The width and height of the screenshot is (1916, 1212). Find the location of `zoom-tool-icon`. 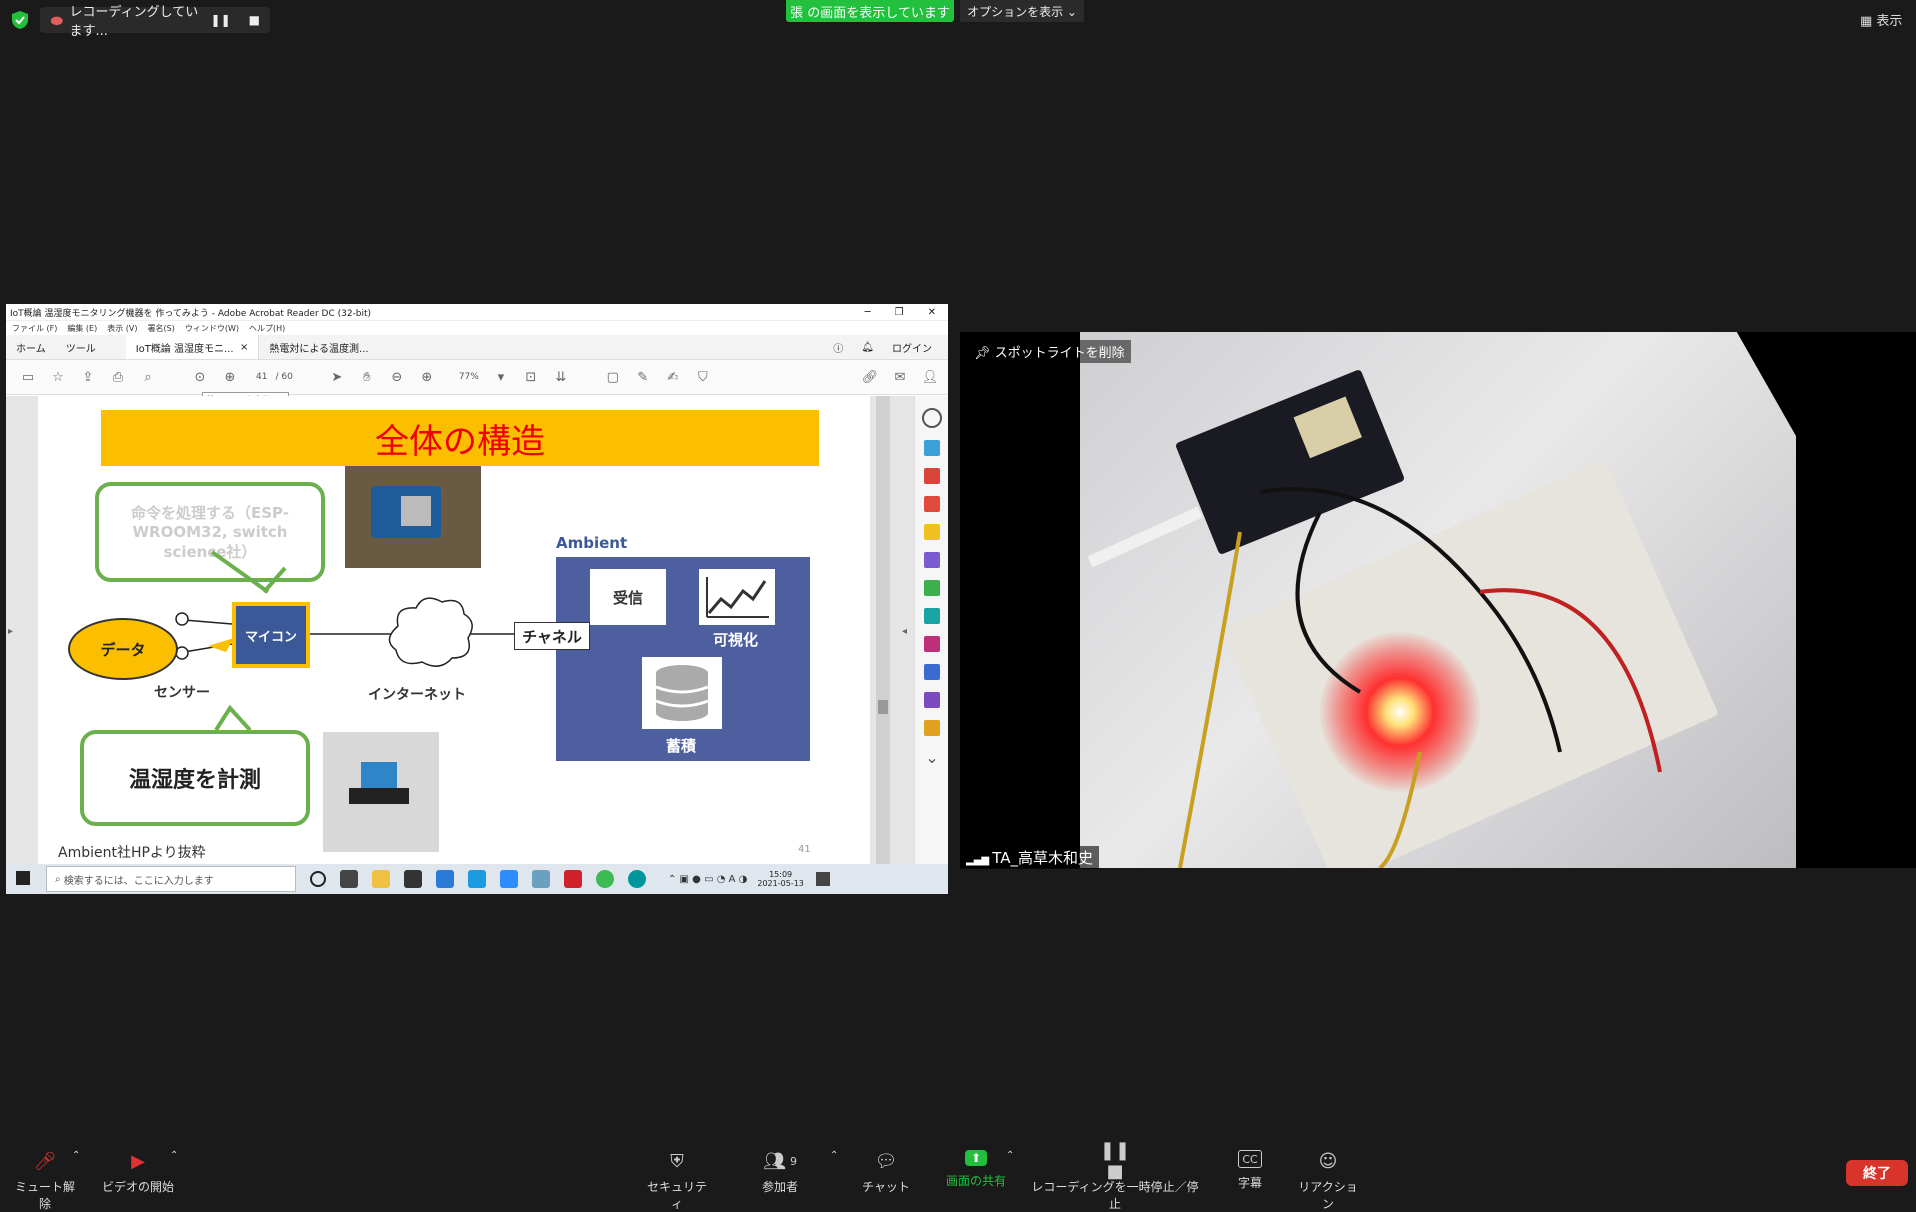

zoom-tool-icon is located at coordinates (932, 418).